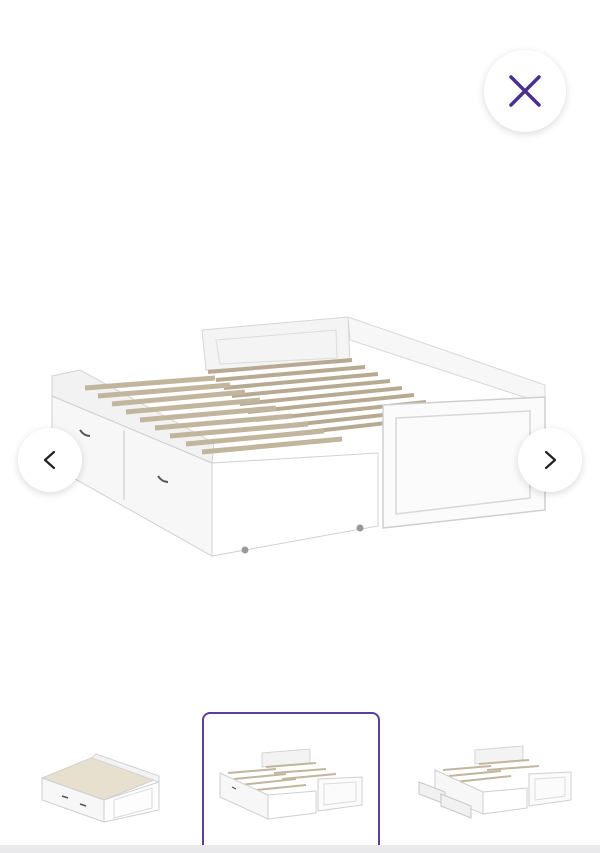 This screenshot has width=600, height=853. I want to click on previous-image-button, so click(50, 460).